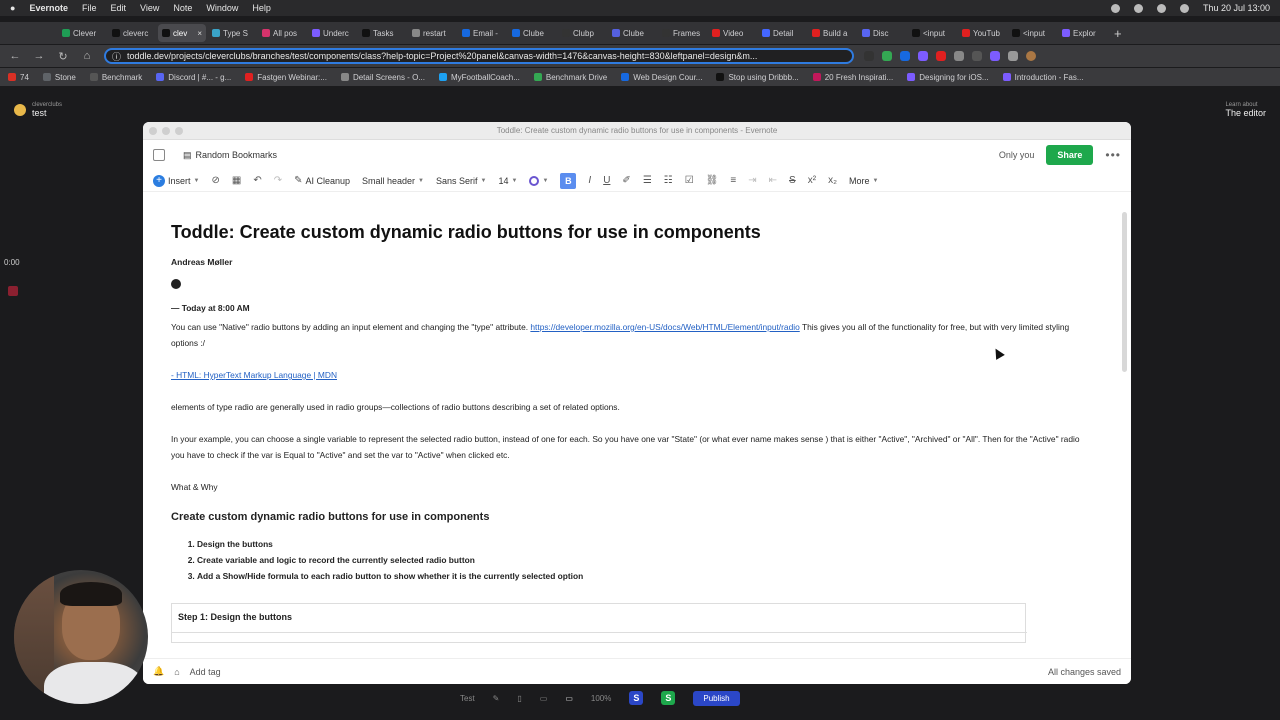  What do you see at coordinates (1115, 8) in the screenshot?
I see `status-icon` at bounding box center [1115, 8].